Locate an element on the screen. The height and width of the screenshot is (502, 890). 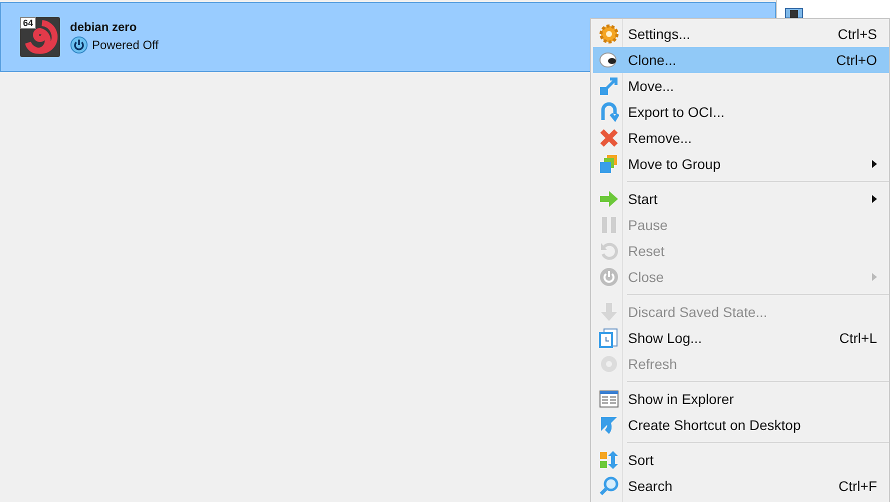
explorer-icon is located at coordinates (609, 399).